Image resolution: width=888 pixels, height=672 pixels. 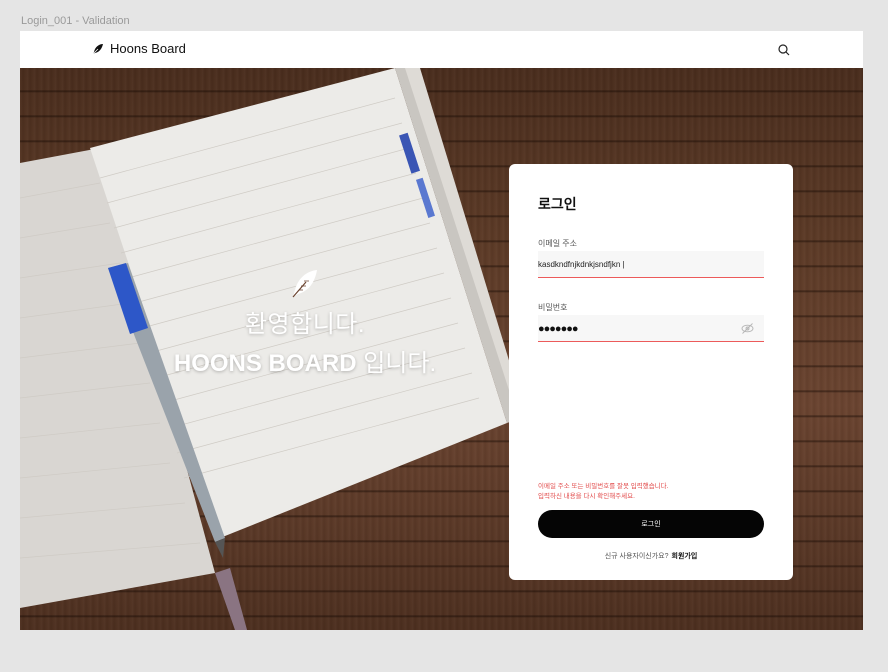 I want to click on welcome-message: 환영합니다. HOONS BOARD 입니다., so click(x=305, y=326).